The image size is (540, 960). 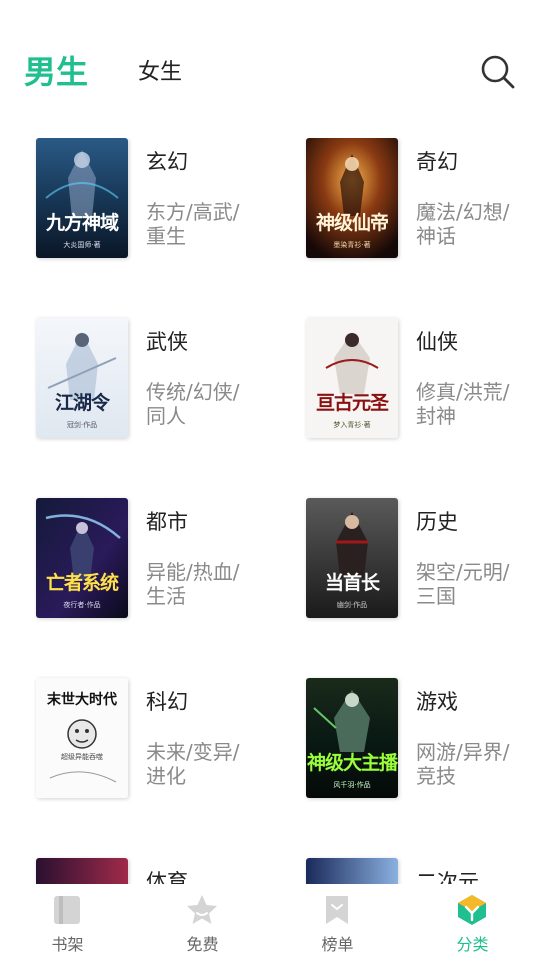 What do you see at coordinates (167, 522) in the screenshot?
I see `category-name: 都市` at bounding box center [167, 522].